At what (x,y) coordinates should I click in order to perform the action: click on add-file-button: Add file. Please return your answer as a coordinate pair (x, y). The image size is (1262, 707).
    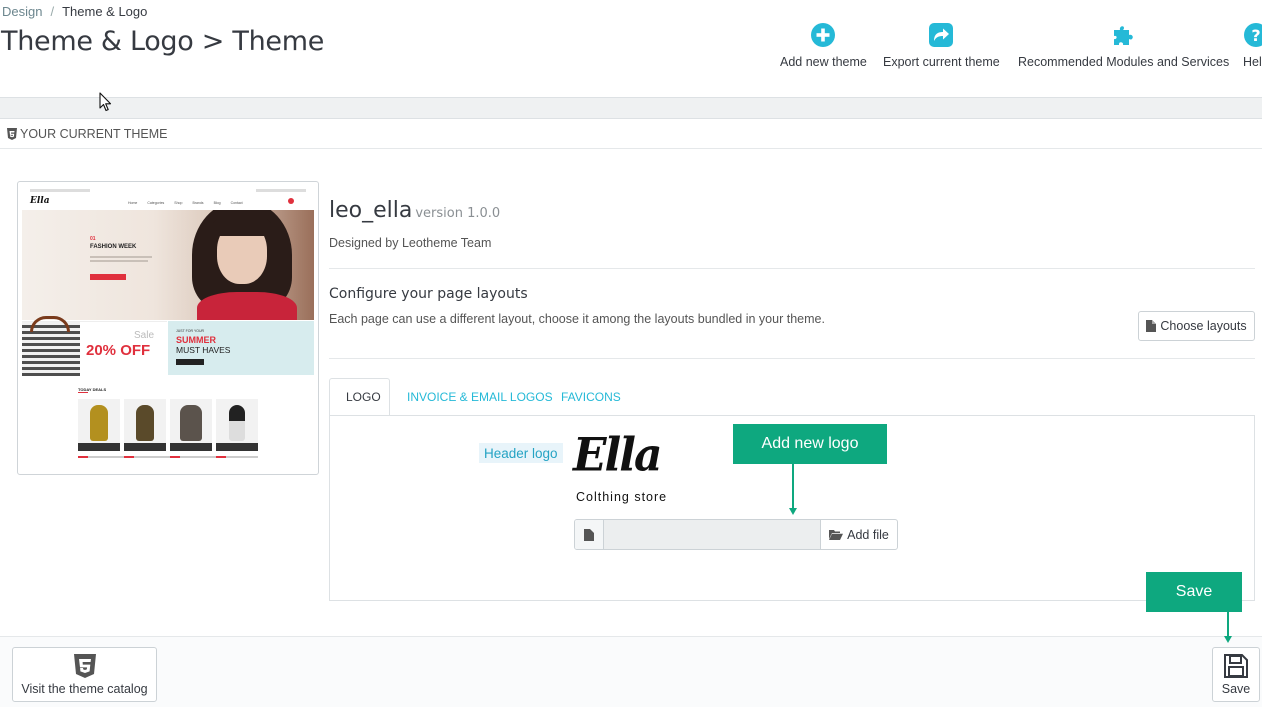
    Looking at the image, I should click on (858, 534).